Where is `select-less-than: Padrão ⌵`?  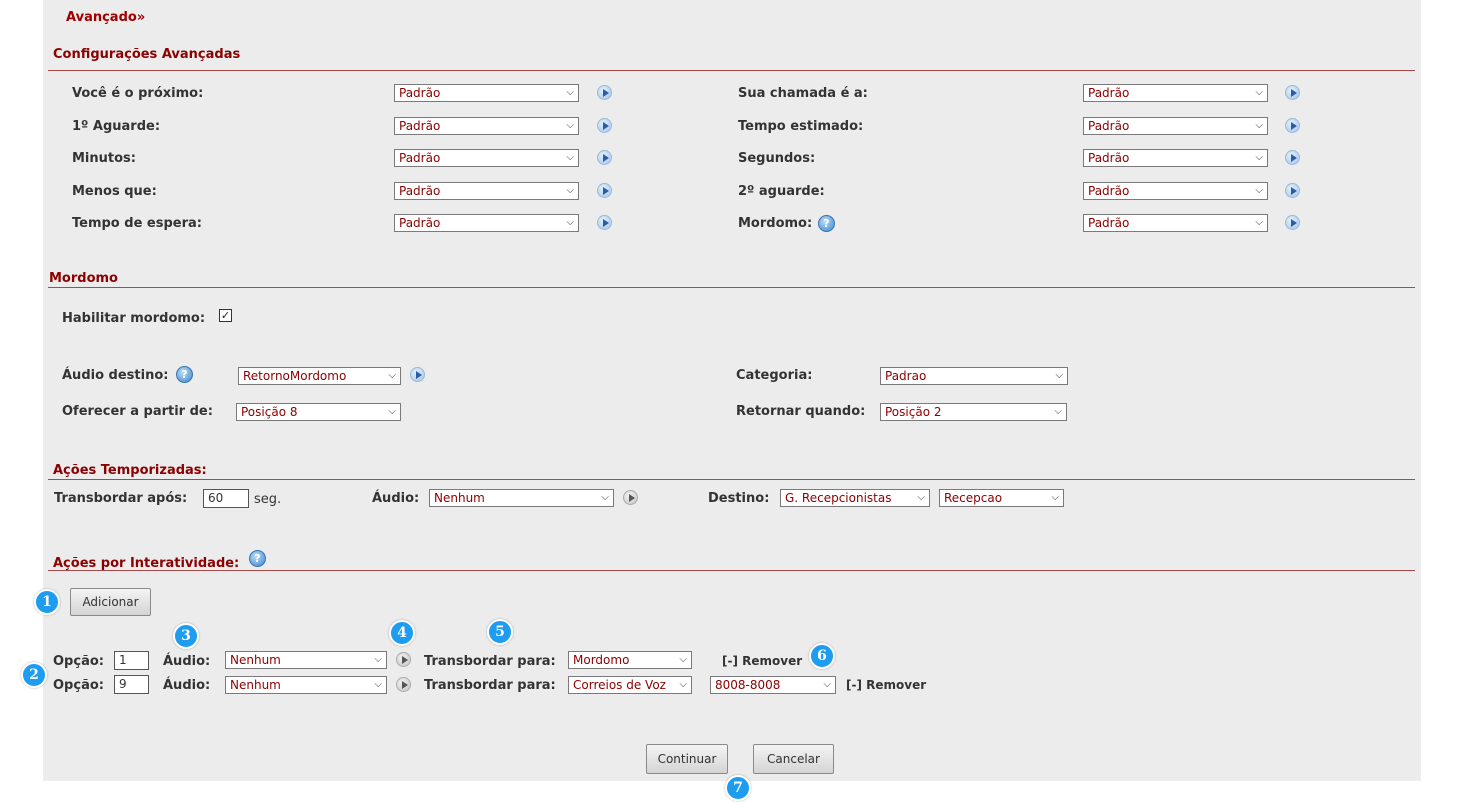 select-less-than: Padrão ⌵ is located at coordinates (486, 191).